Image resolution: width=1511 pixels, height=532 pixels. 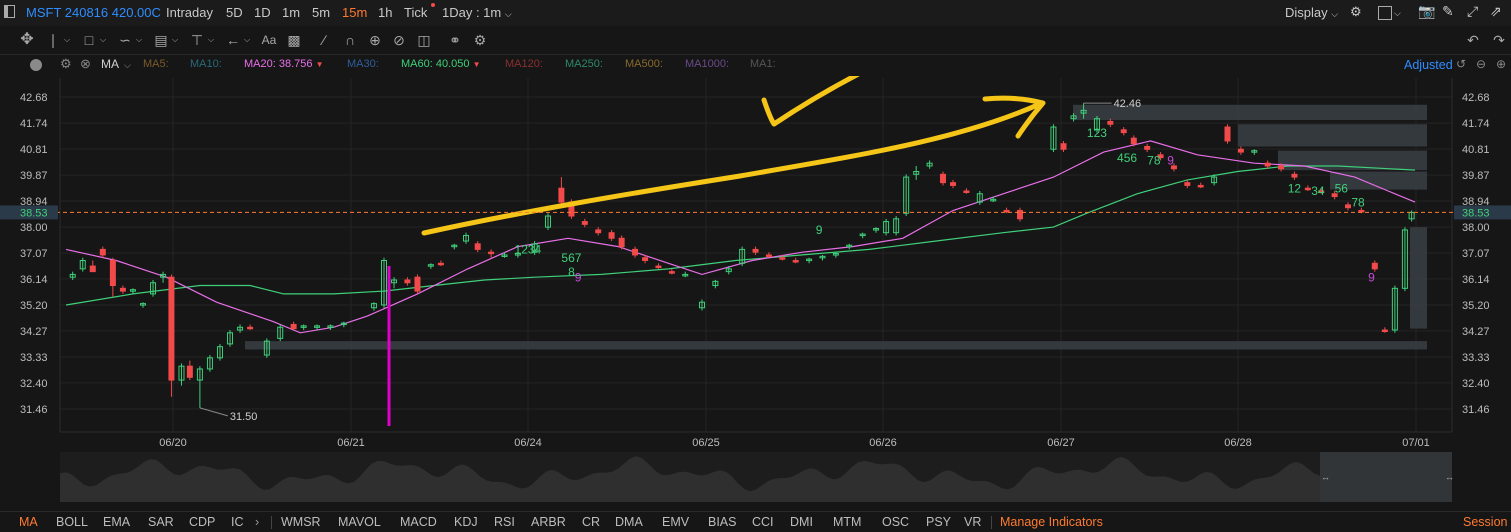 I want to click on close-icon: ⊗, so click(x=85, y=64).